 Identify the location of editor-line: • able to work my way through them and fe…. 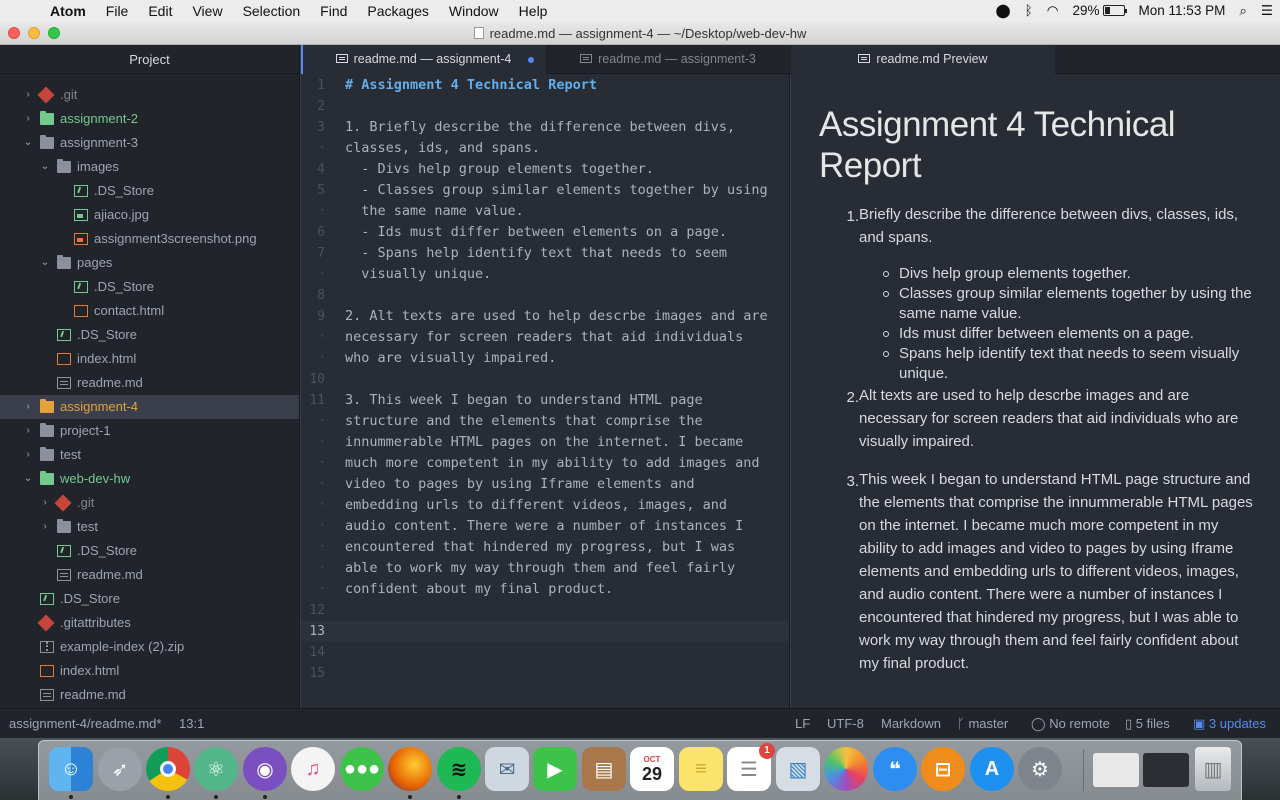
(545, 568).